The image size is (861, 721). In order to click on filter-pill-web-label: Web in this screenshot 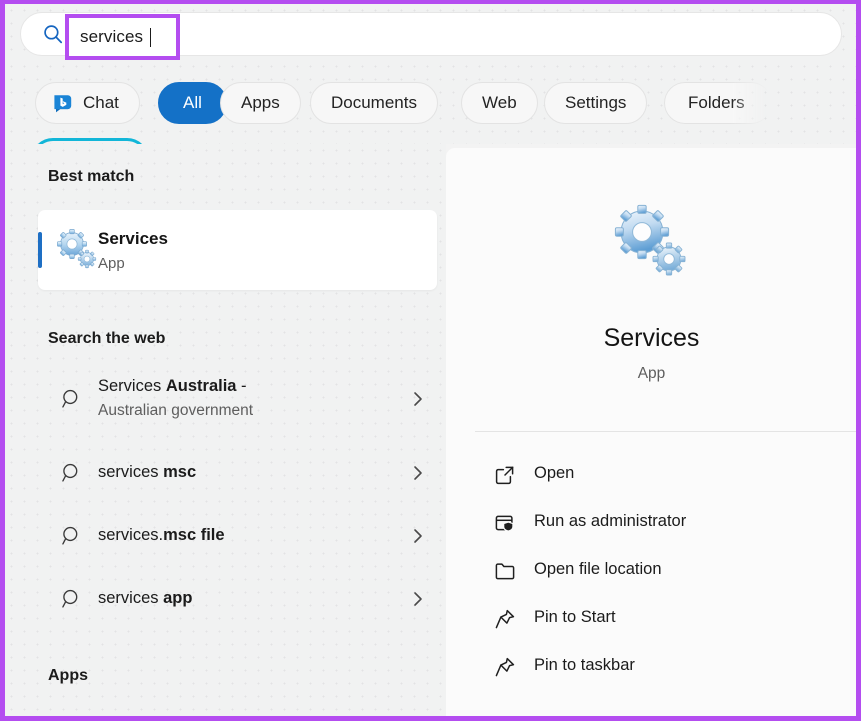, I will do `click(499, 102)`.